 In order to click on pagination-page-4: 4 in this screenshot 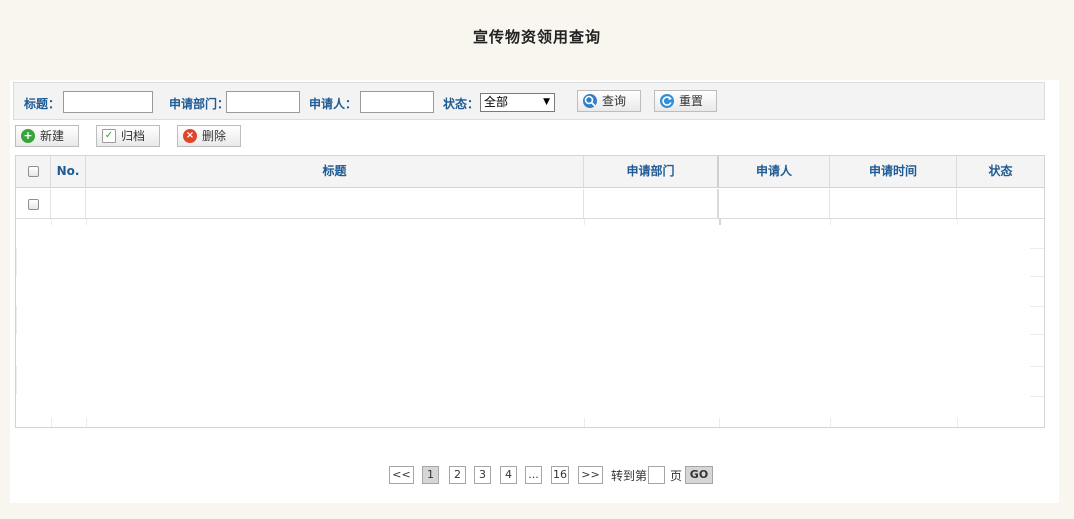, I will do `click(508, 475)`.